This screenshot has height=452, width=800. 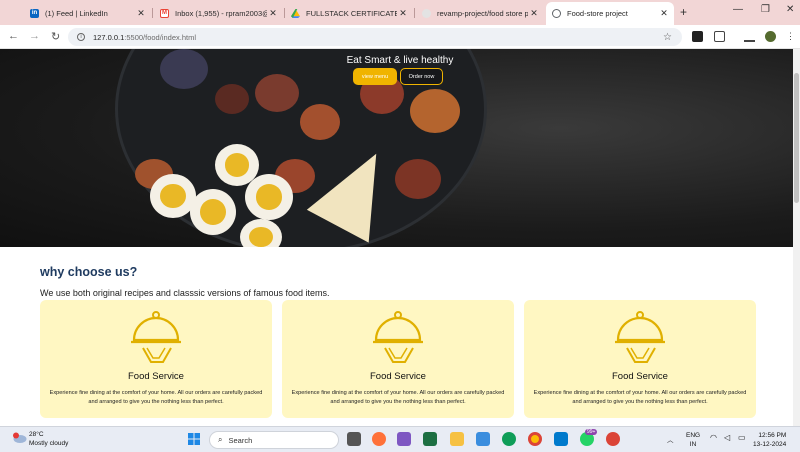 What do you see at coordinates (379, 439) in the screenshot?
I see `firefox-icon` at bounding box center [379, 439].